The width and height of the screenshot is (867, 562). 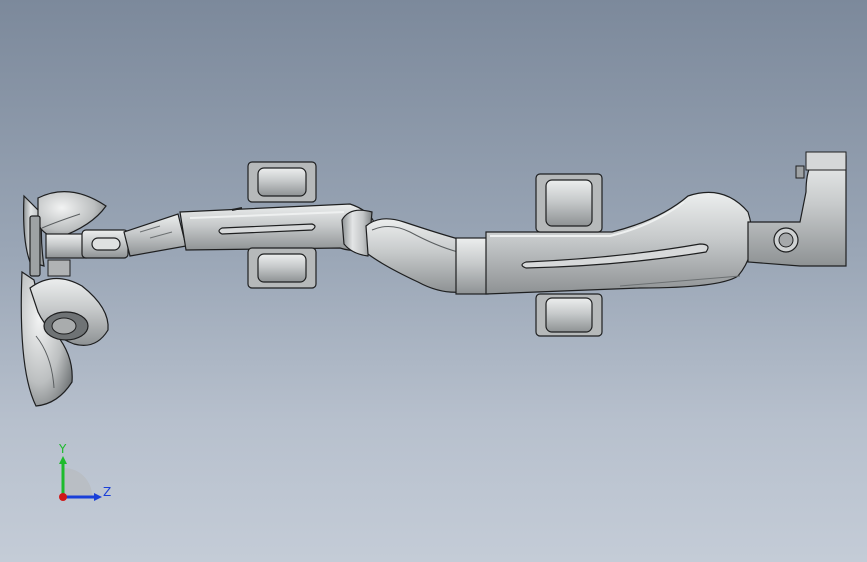 What do you see at coordinates (63, 460) in the screenshot?
I see `triad-y-arrow` at bounding box center [63, 460].